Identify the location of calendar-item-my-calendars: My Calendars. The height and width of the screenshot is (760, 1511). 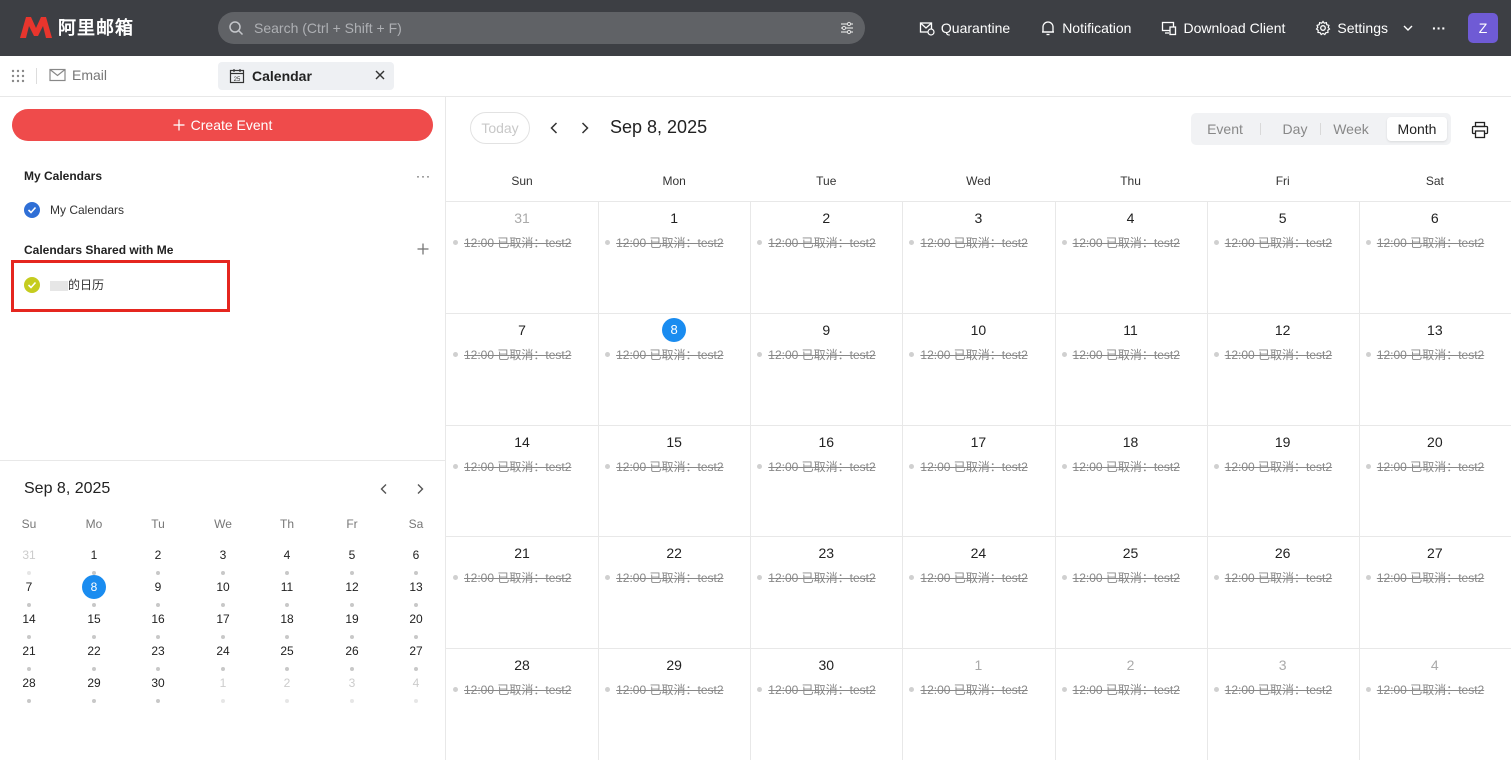
(74, 210).